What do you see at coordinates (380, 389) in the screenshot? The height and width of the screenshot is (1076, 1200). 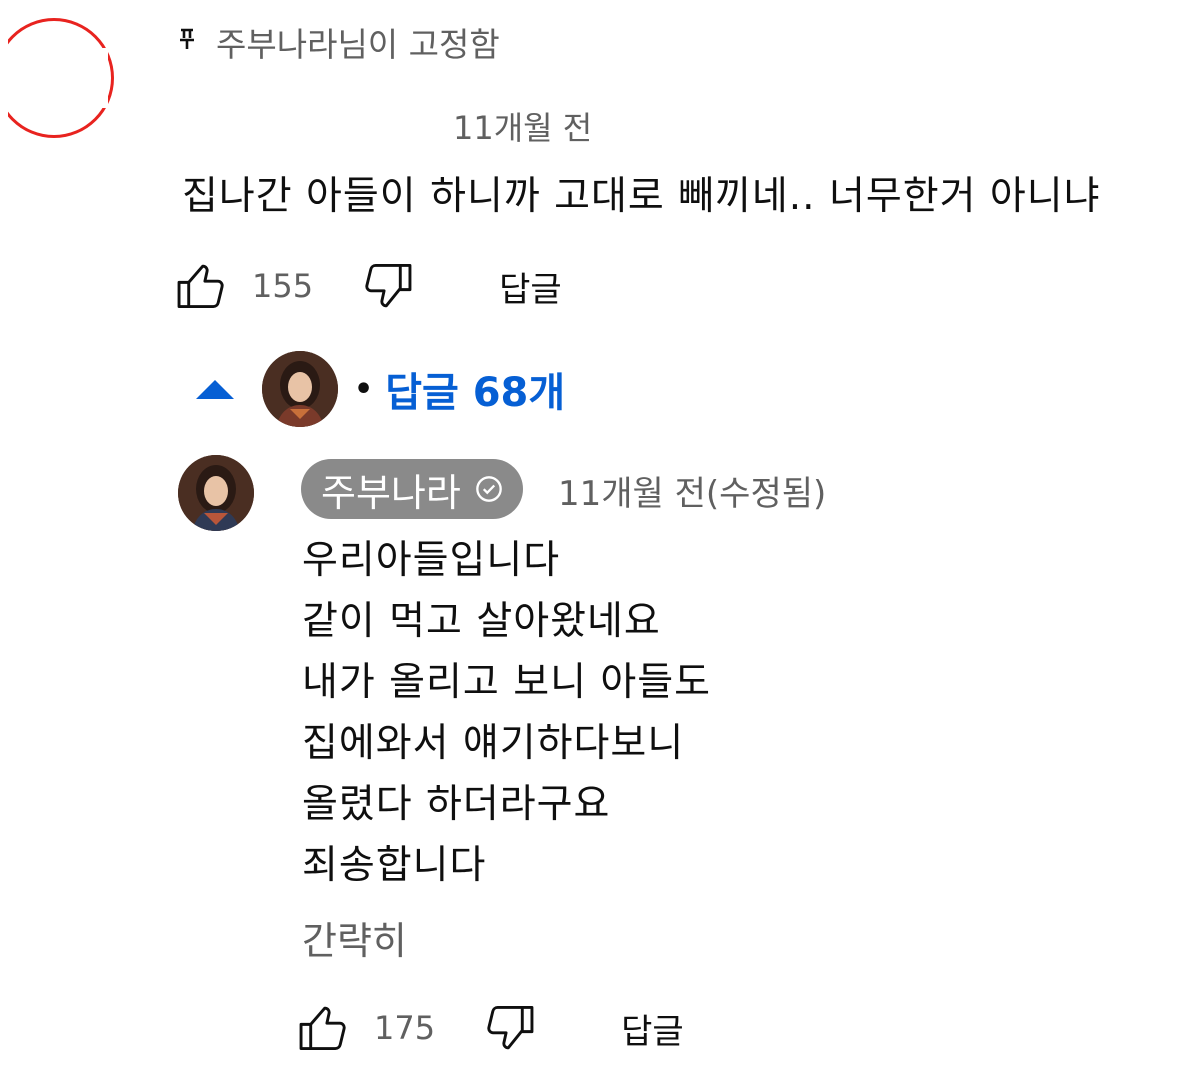 I see `replies-toggle: • 답글 68개` at bounding box center [380, 389].